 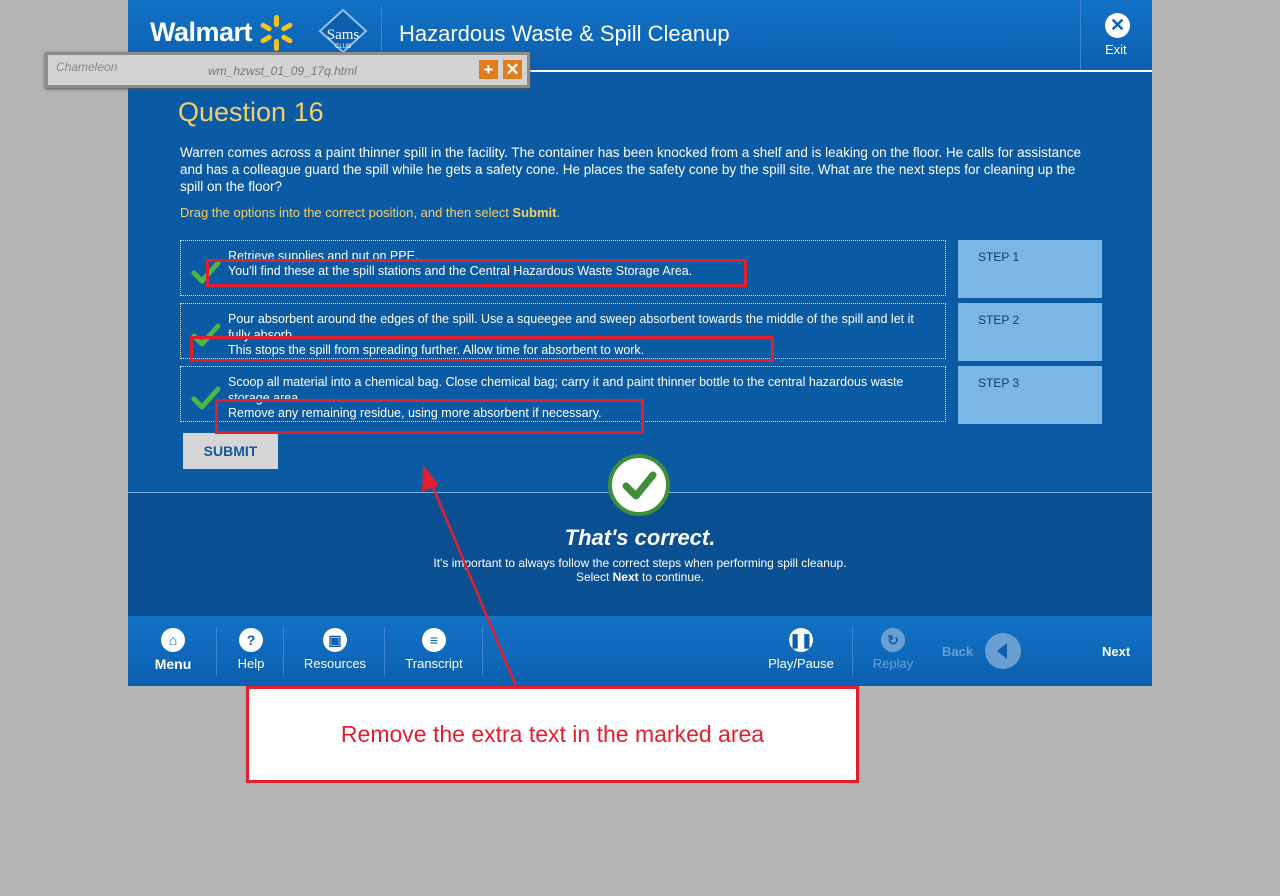 What do you see at coordinates (512, 69) in the screenshot?
I see `close-icon: ✕` at bounding box center [512, 69].